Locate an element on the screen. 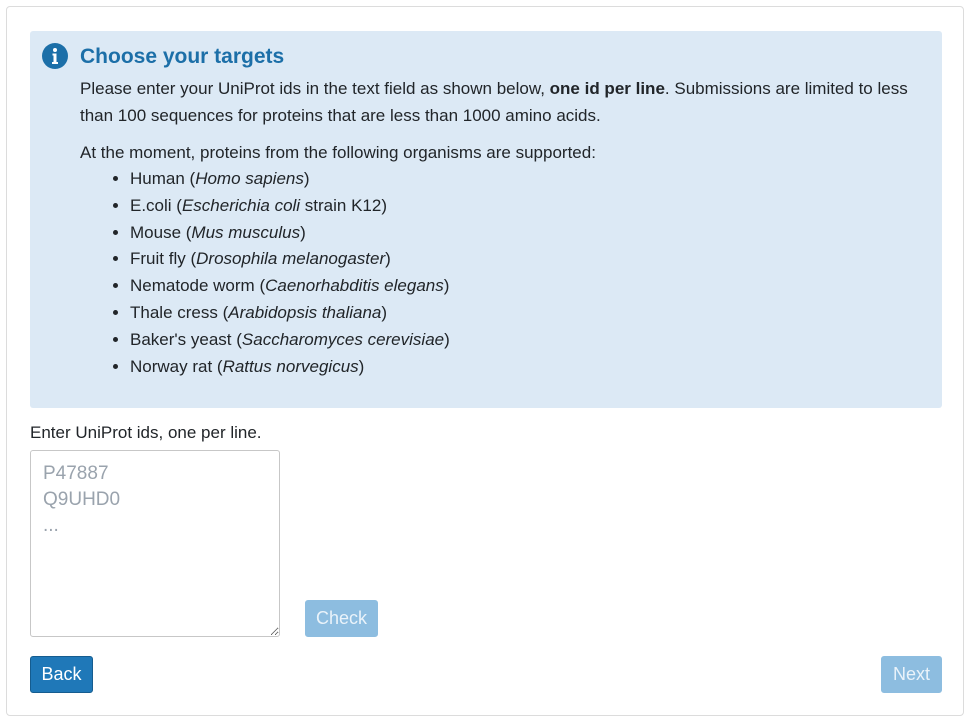 The width and height of the screenshot is (972, 724). organism-item: Thale cress (Arabidopsis thaliana) is located at coordinates (290, 313).